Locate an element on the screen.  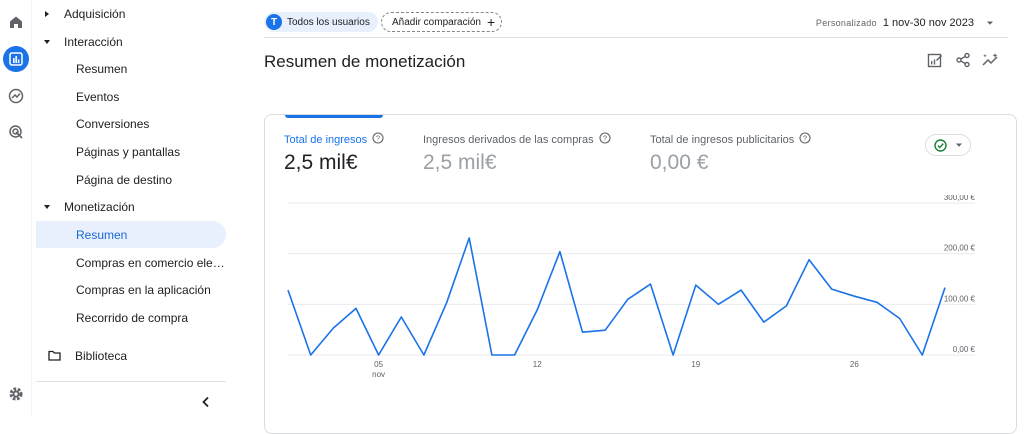
left-rail is located at coordinates (16, 208).